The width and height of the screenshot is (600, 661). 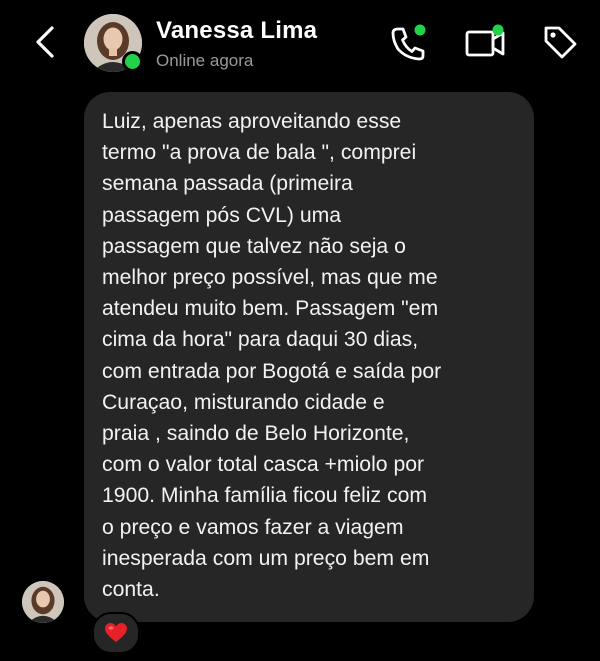 I want to click on back-icon, so click(x=45, y=42).